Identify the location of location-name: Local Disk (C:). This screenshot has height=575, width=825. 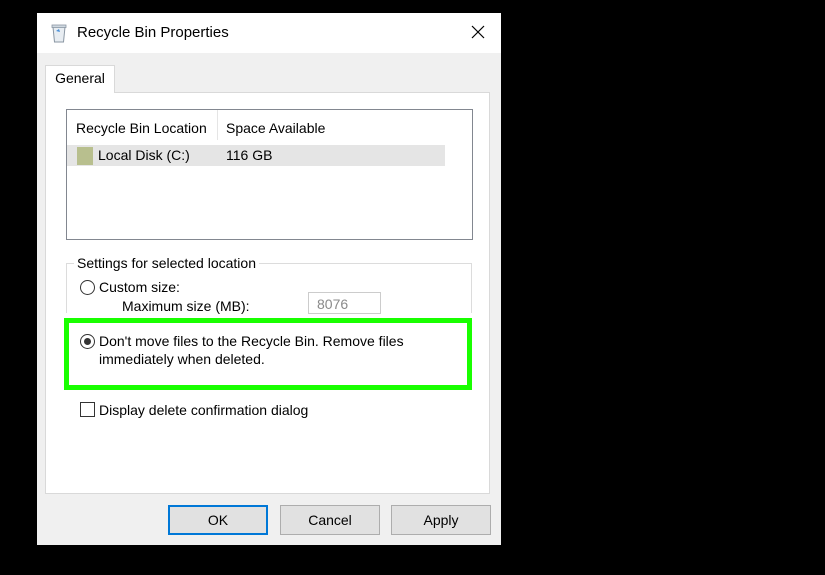
(144, 155).